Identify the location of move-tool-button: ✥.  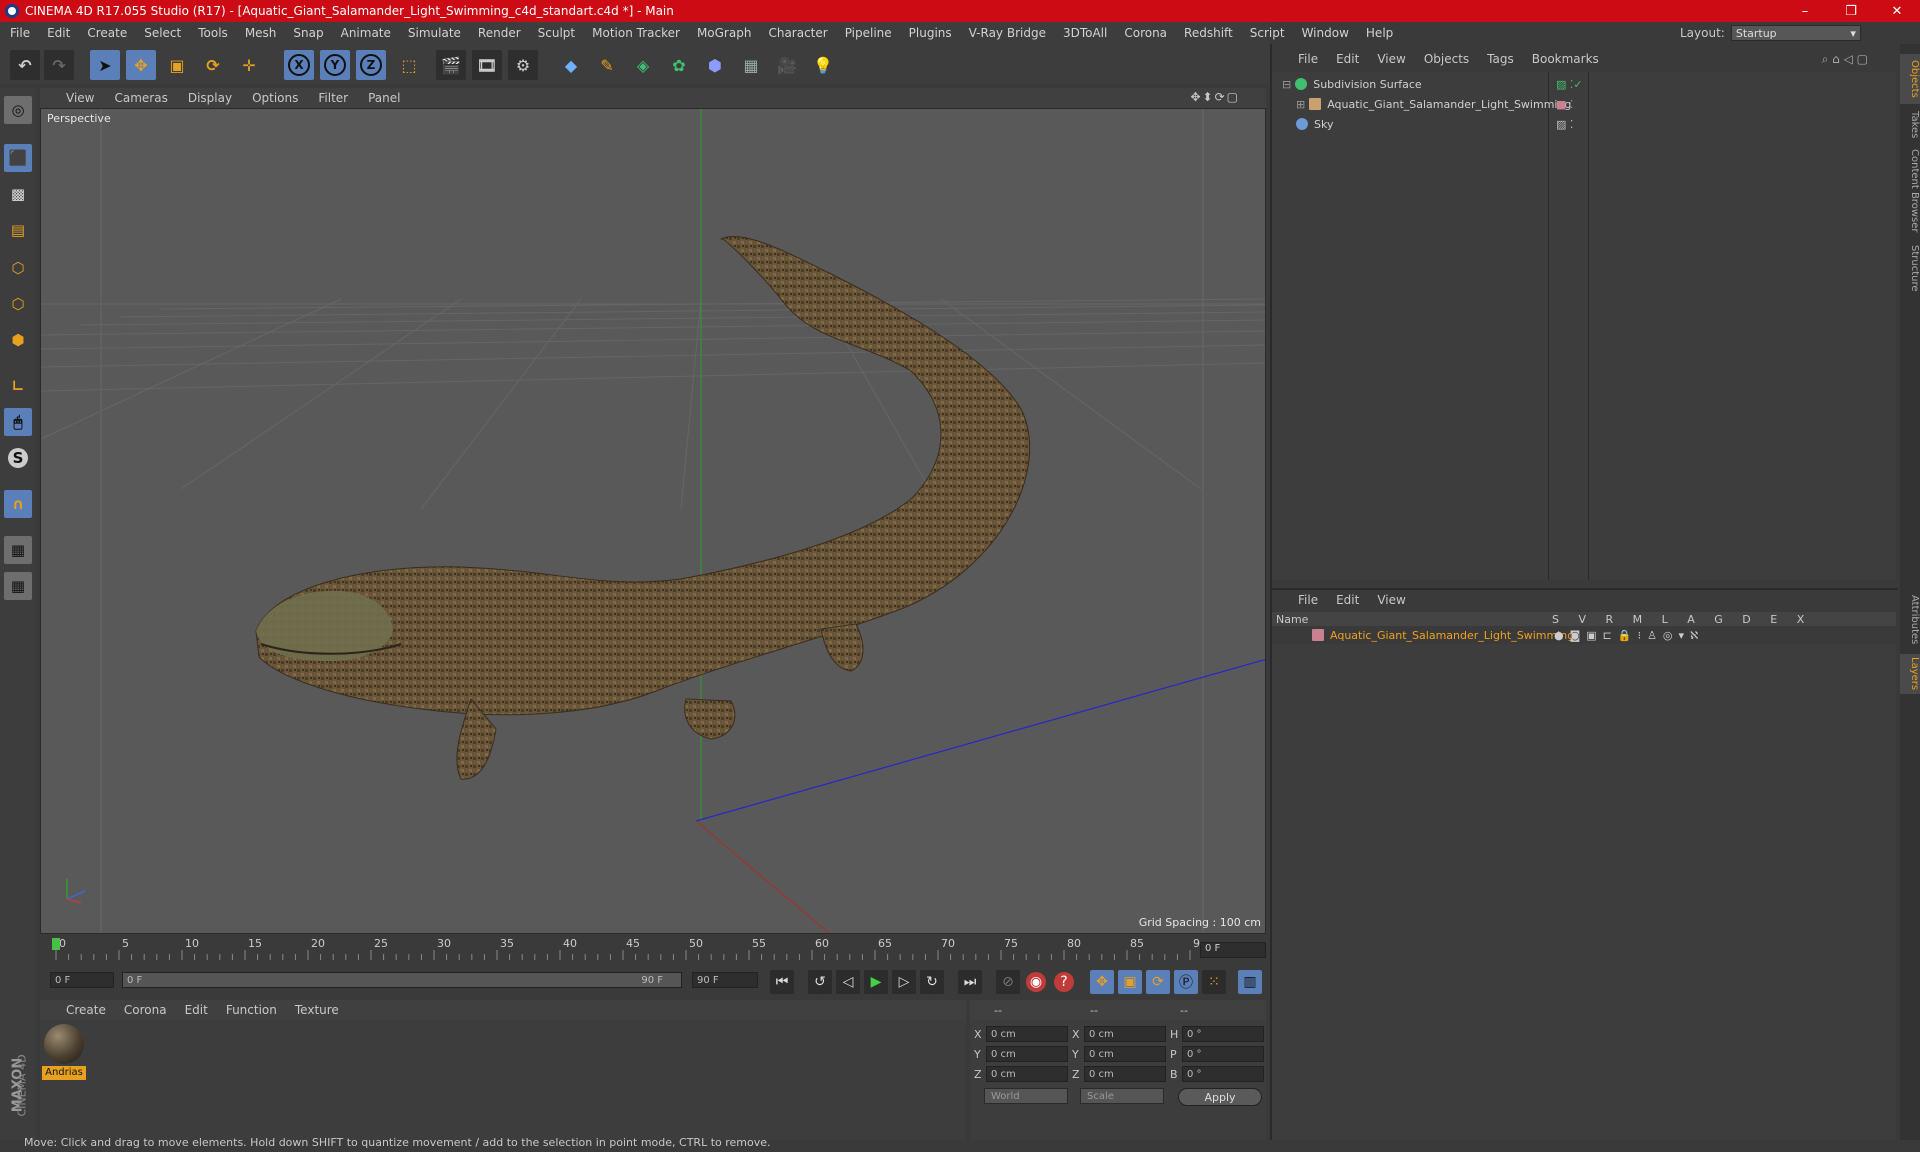
(141, 65).